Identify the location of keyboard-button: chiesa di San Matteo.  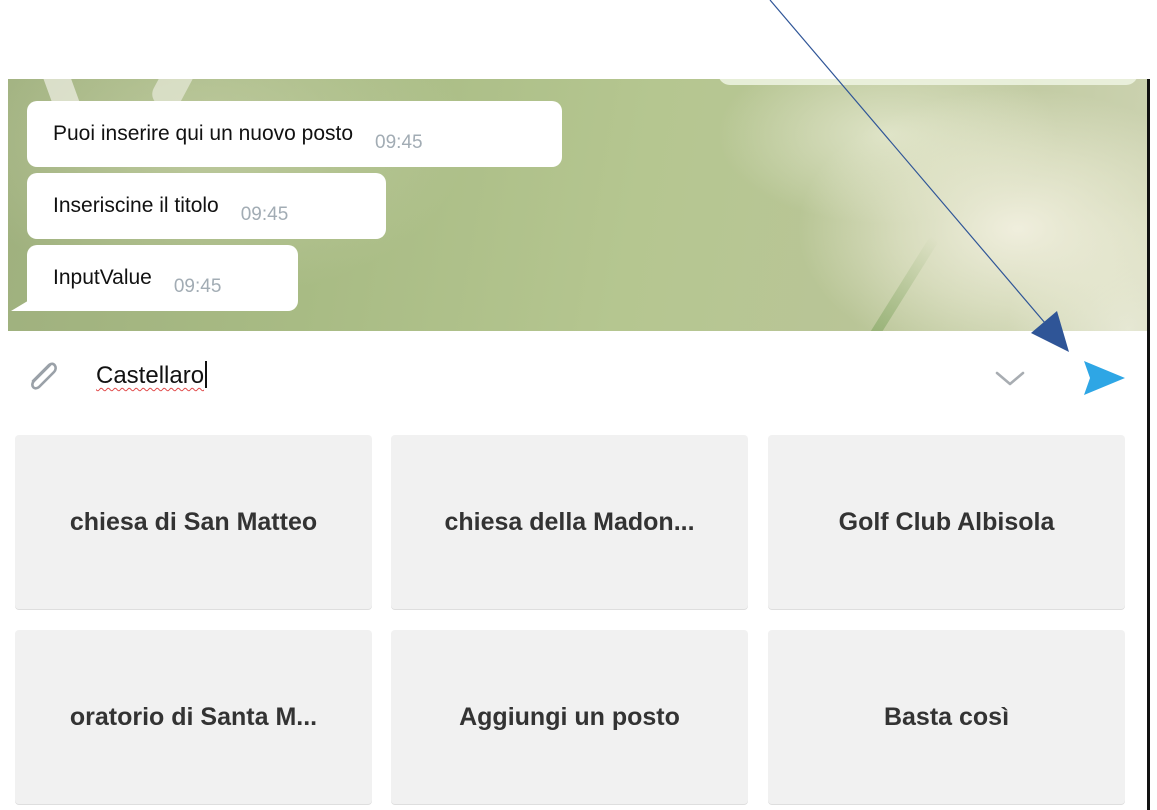
(193, 522).